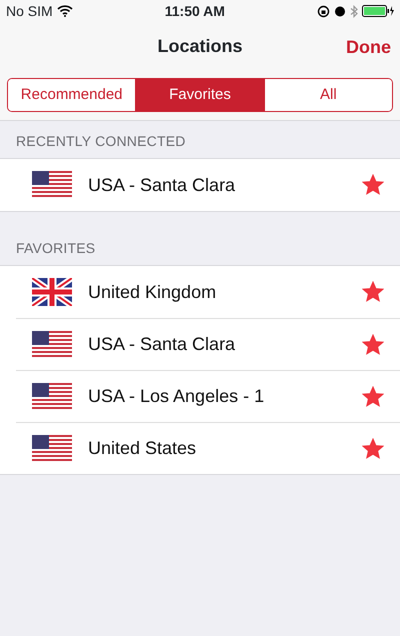 This screenshot has height=636, width=400. I want to click on location-name: United Kingdom, so click(225, 292).